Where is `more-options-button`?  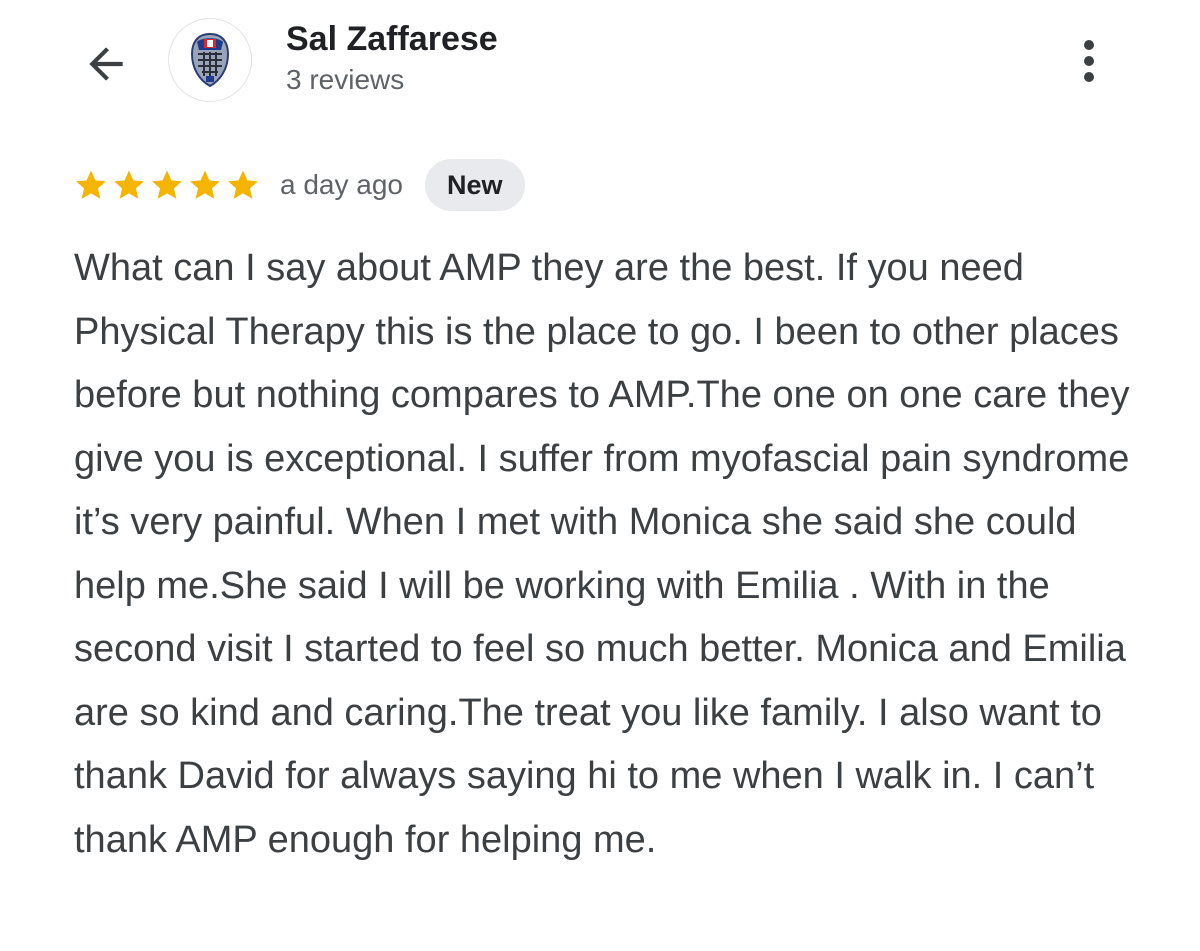 more-options-button is located at coordinates (1089, 61).